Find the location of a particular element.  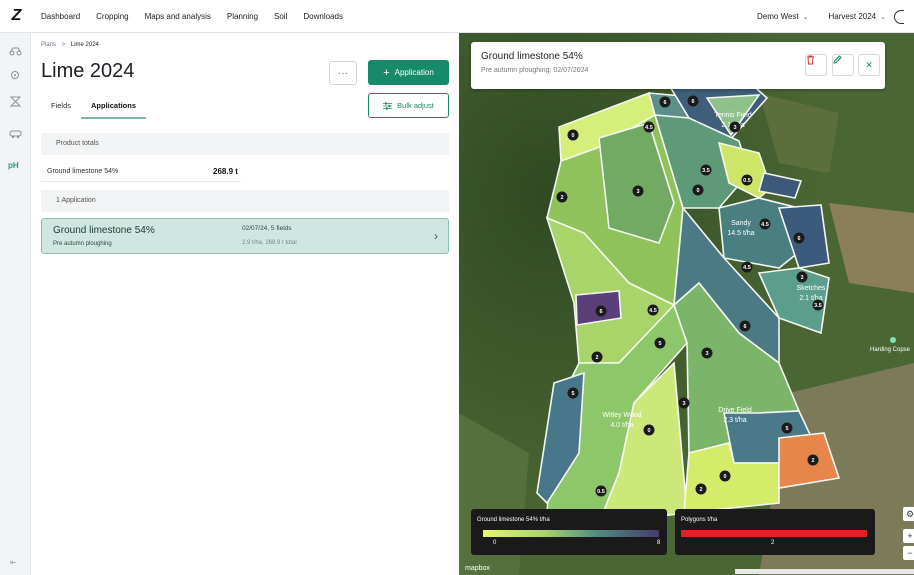

zone-value-badge: 0.5 is located at coordinates (601, 491).